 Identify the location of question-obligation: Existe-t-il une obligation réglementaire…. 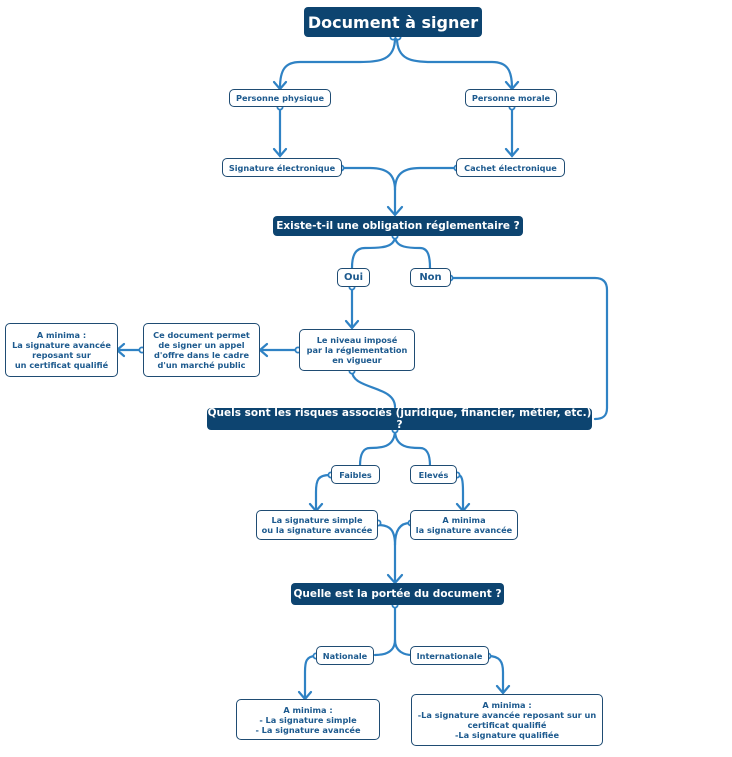
(398, 226).